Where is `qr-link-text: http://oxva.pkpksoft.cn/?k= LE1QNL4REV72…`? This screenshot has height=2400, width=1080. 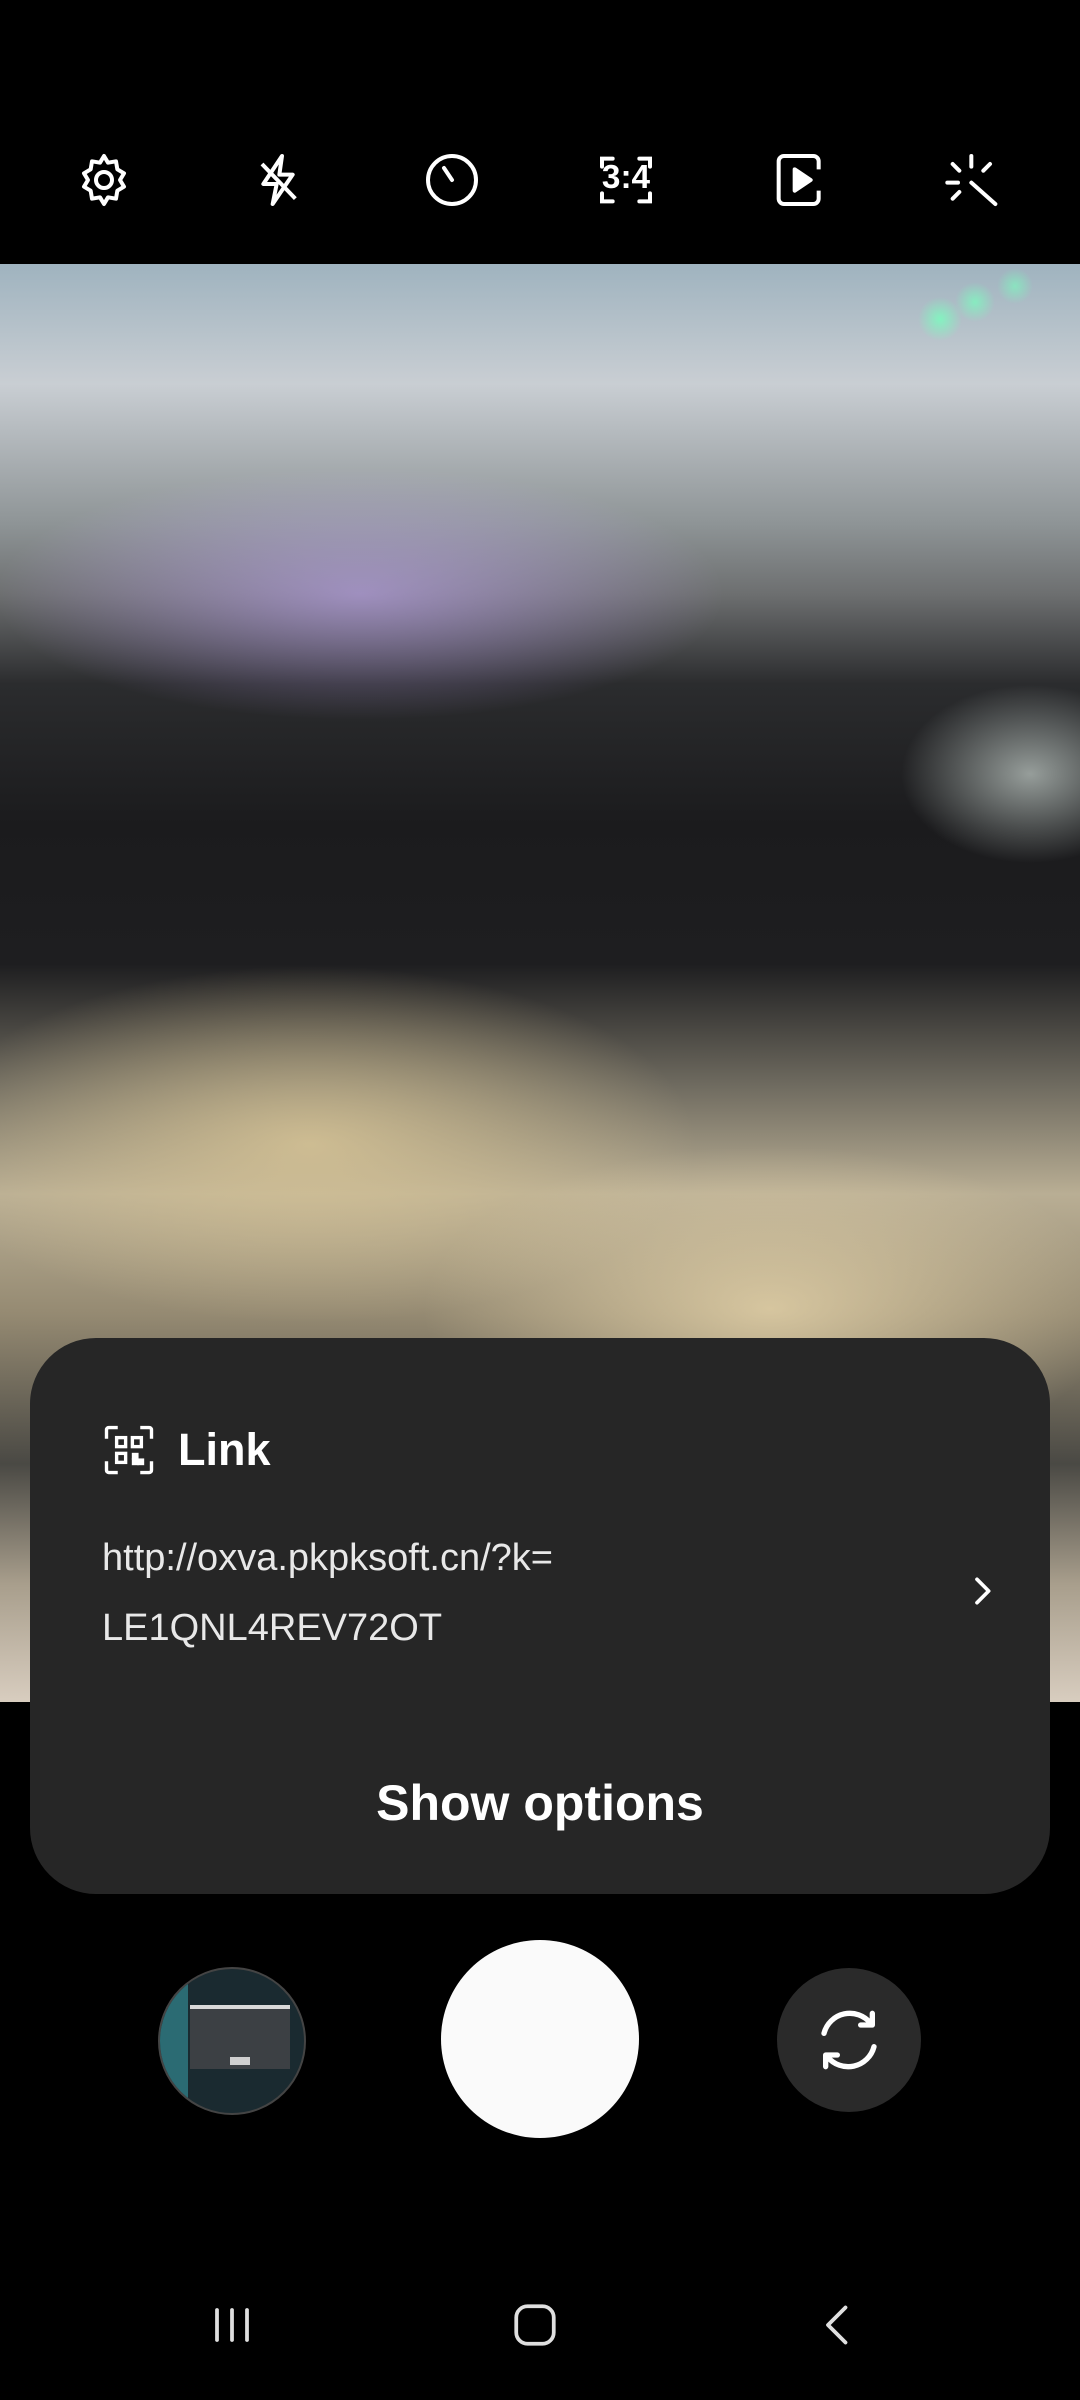 qr-link-text: http://oxva.pkpksoft.cn/?k= LE1QNL4REV72… is located at coordinates (482, 1593).